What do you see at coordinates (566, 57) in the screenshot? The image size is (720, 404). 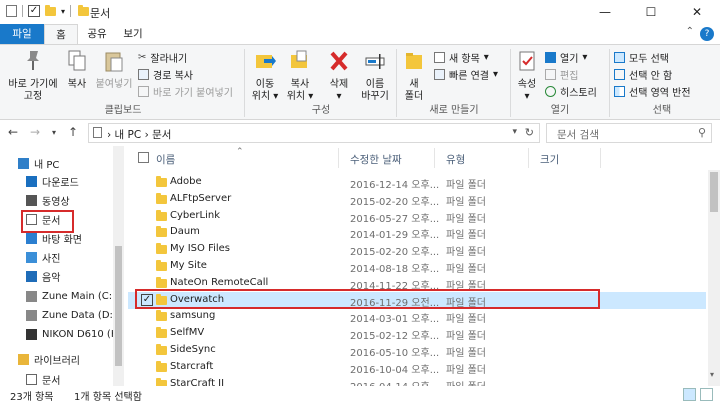 I see `open-button: 열기 ▾` at bounding box center [566, 57].